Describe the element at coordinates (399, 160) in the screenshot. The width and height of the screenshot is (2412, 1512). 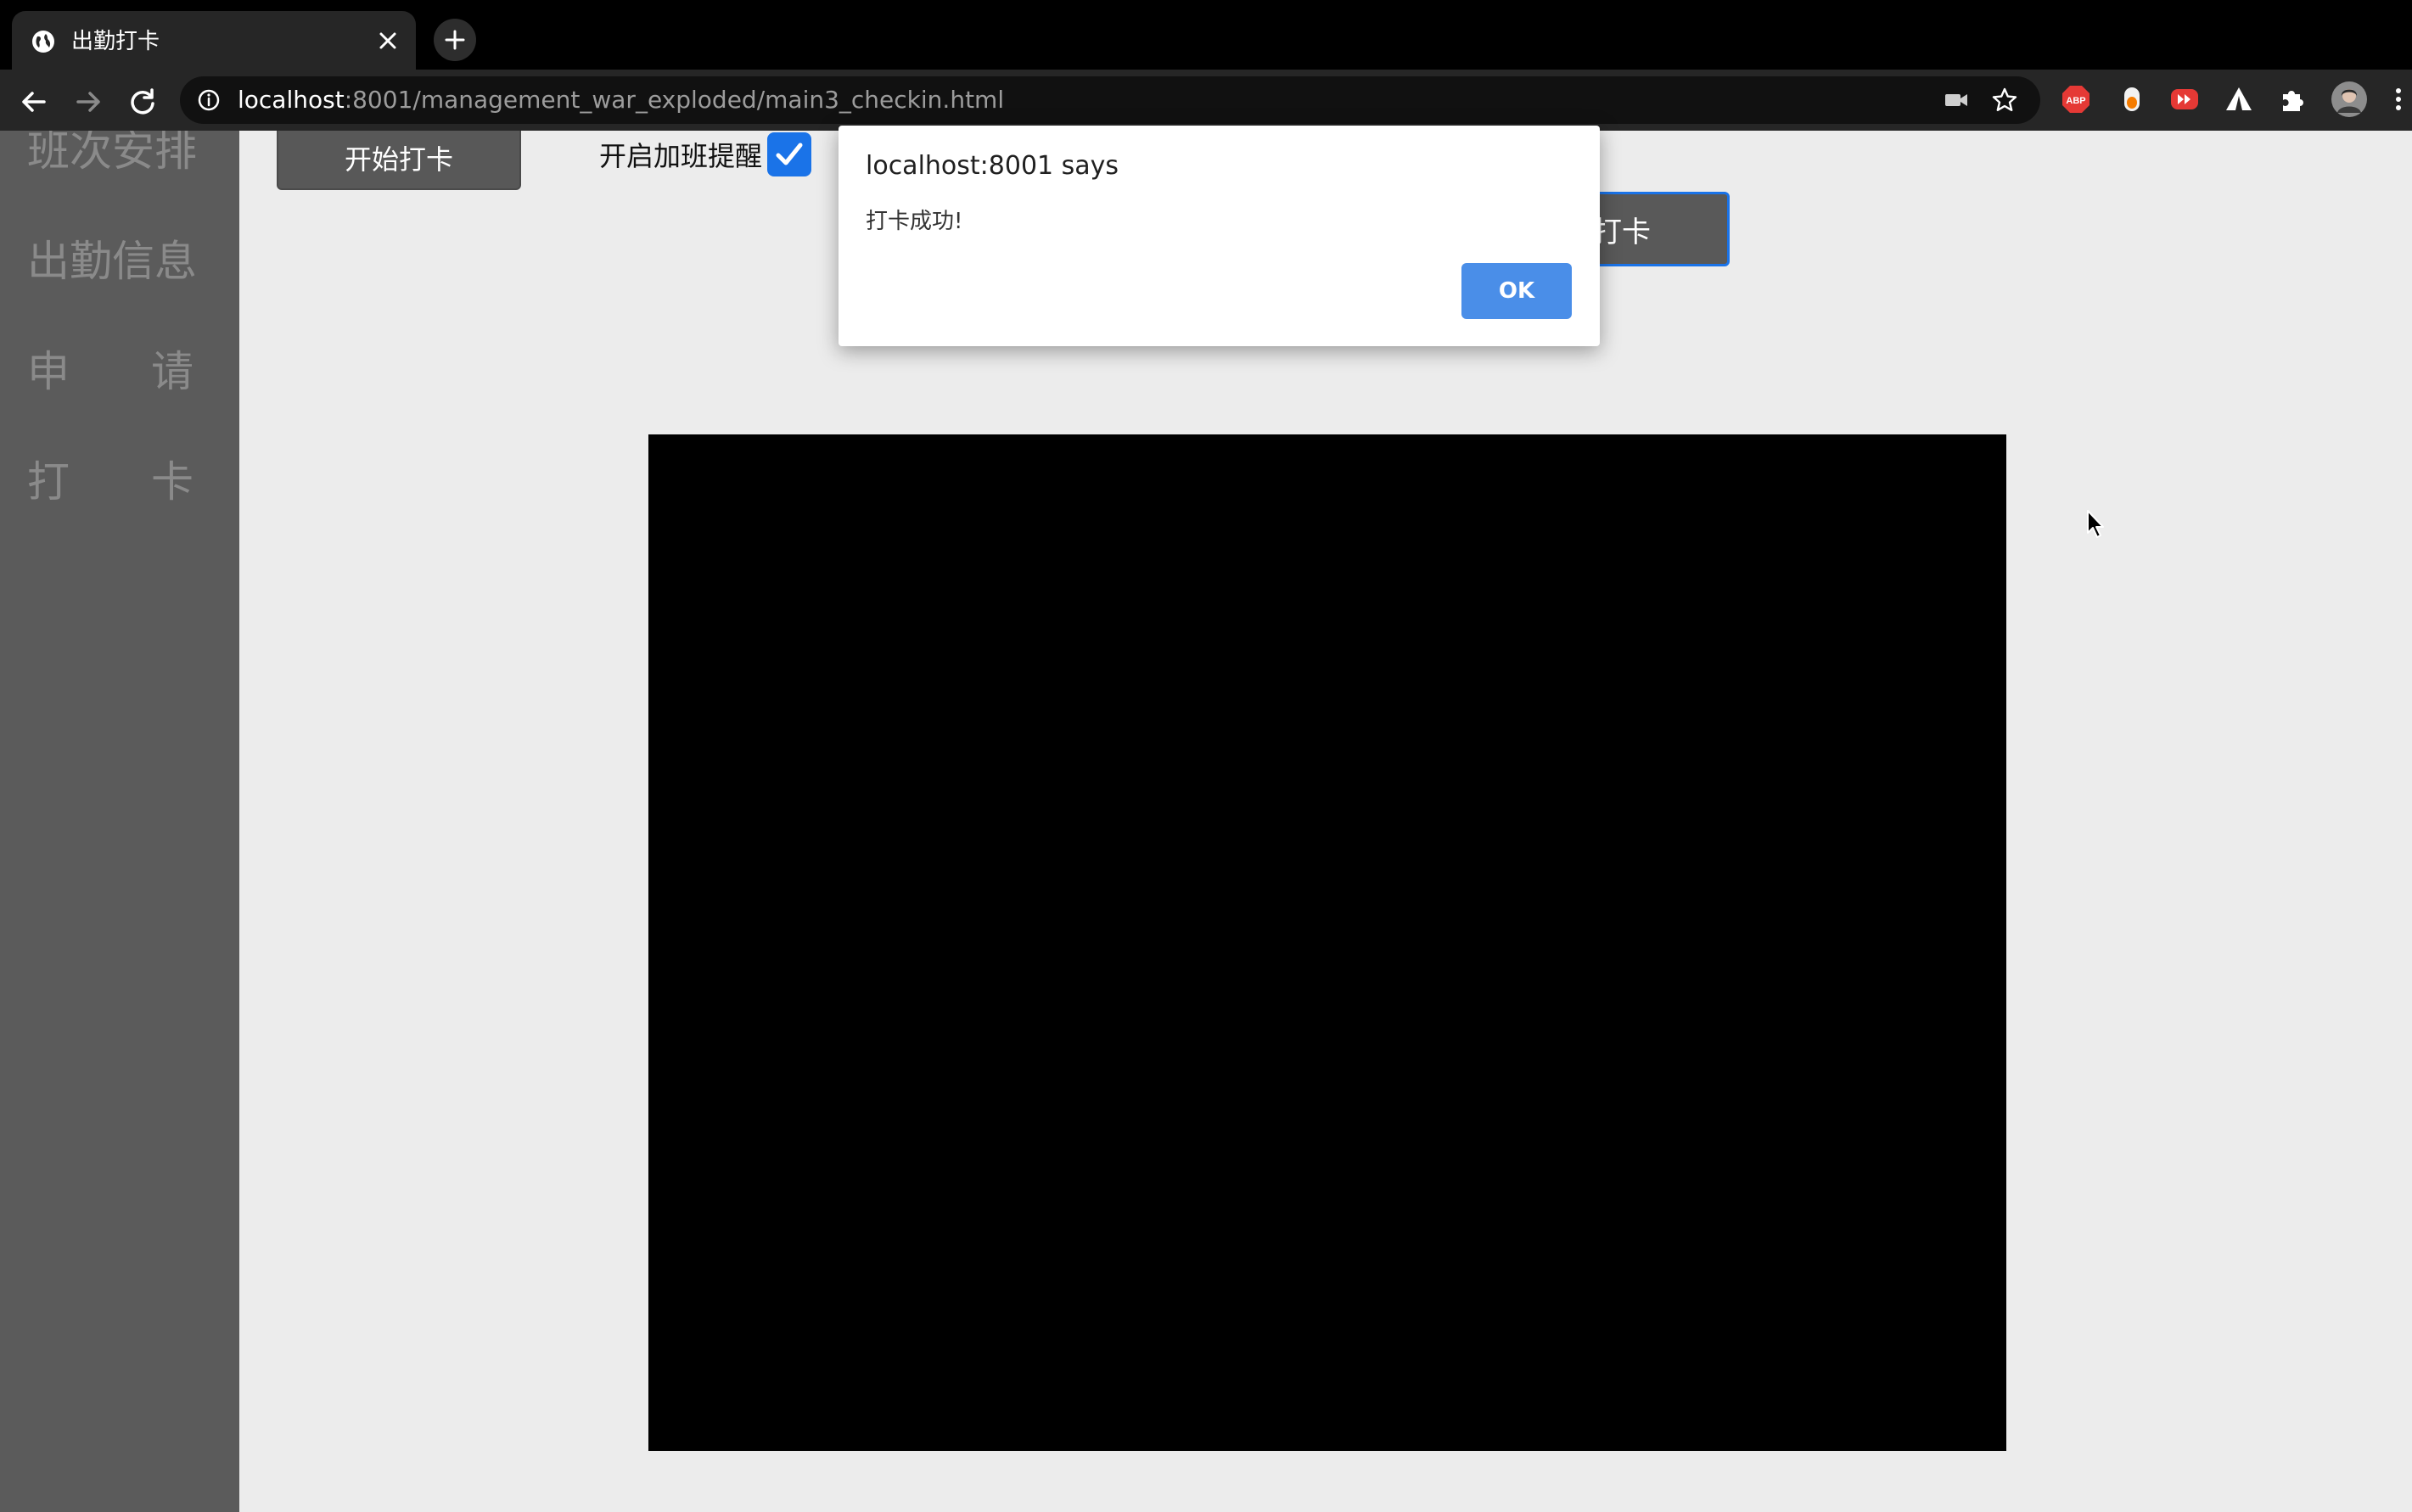
I see `start-checkin-button: 开始打卡` at that location.